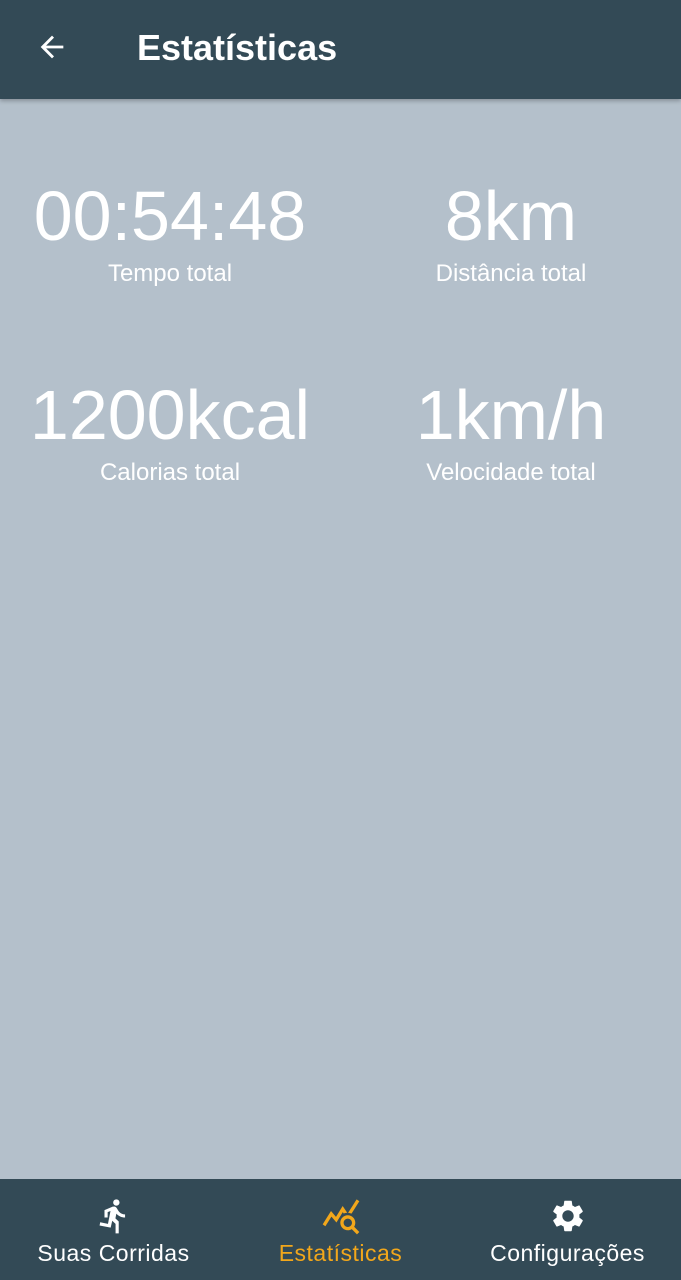 The width and height of the screenshot is (681, 1280). Describe the element at coordinates (340, 49) in the screenshot. I see `app-bar: Estatísticas` at that location.